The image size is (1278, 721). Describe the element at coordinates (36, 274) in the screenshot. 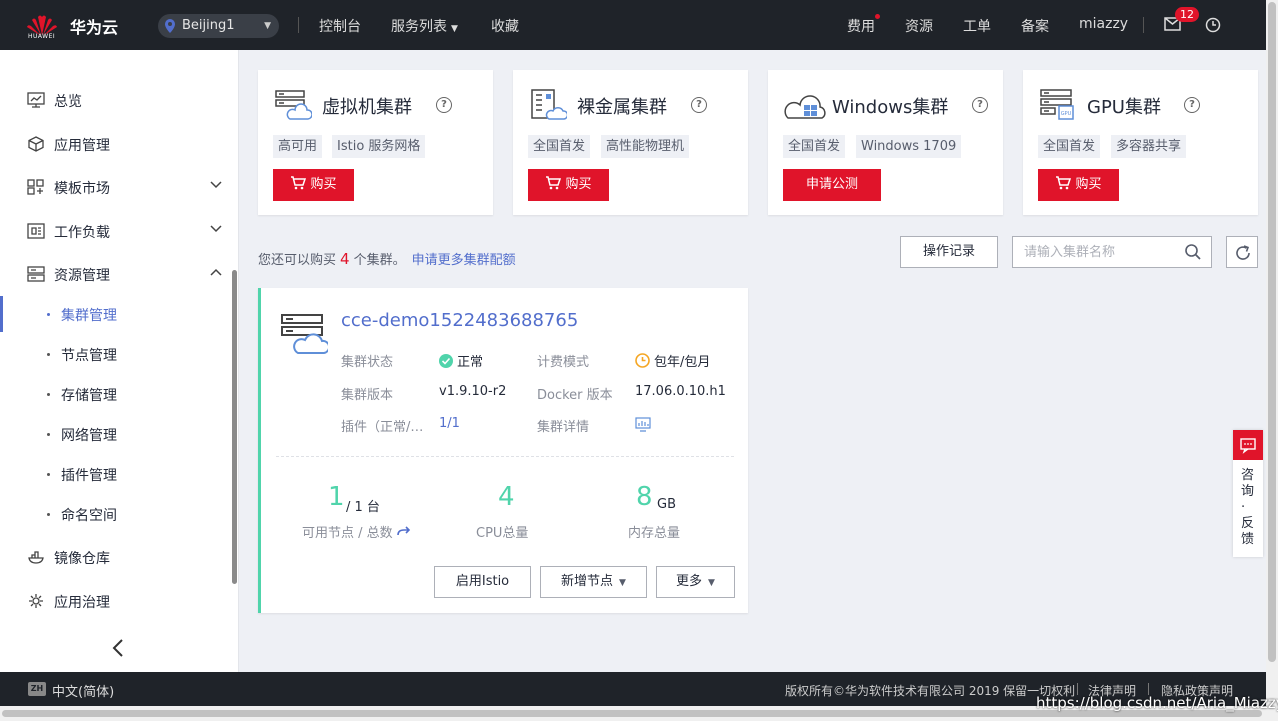

I see `server-icon` at that location.